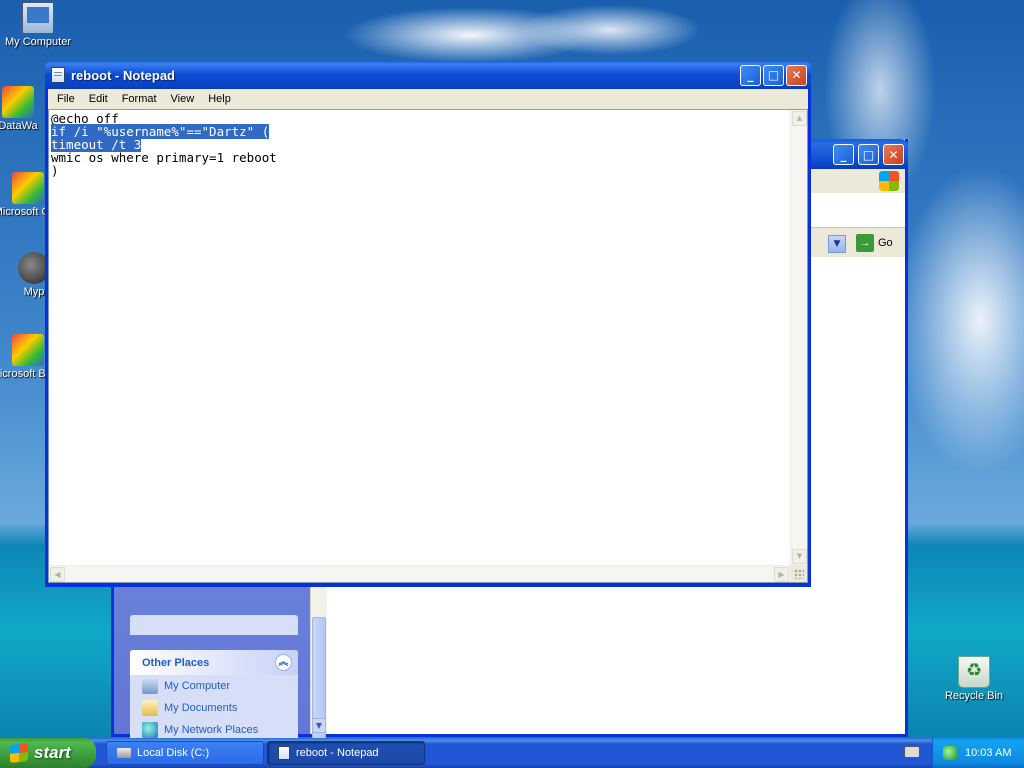  I want to click on go-arrow-icon: →, so click(865, 243).